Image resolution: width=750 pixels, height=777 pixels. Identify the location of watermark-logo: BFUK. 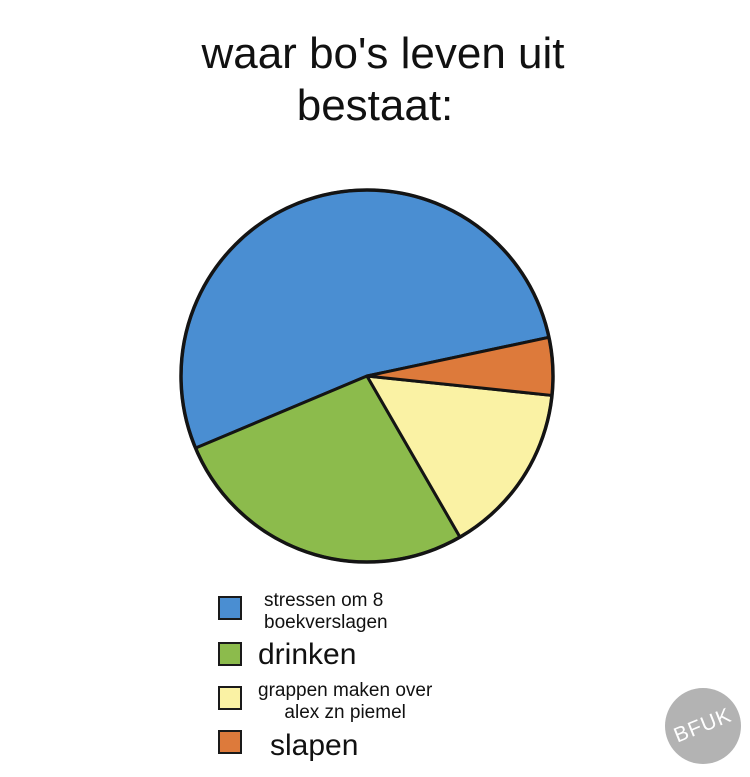
(703, 726).